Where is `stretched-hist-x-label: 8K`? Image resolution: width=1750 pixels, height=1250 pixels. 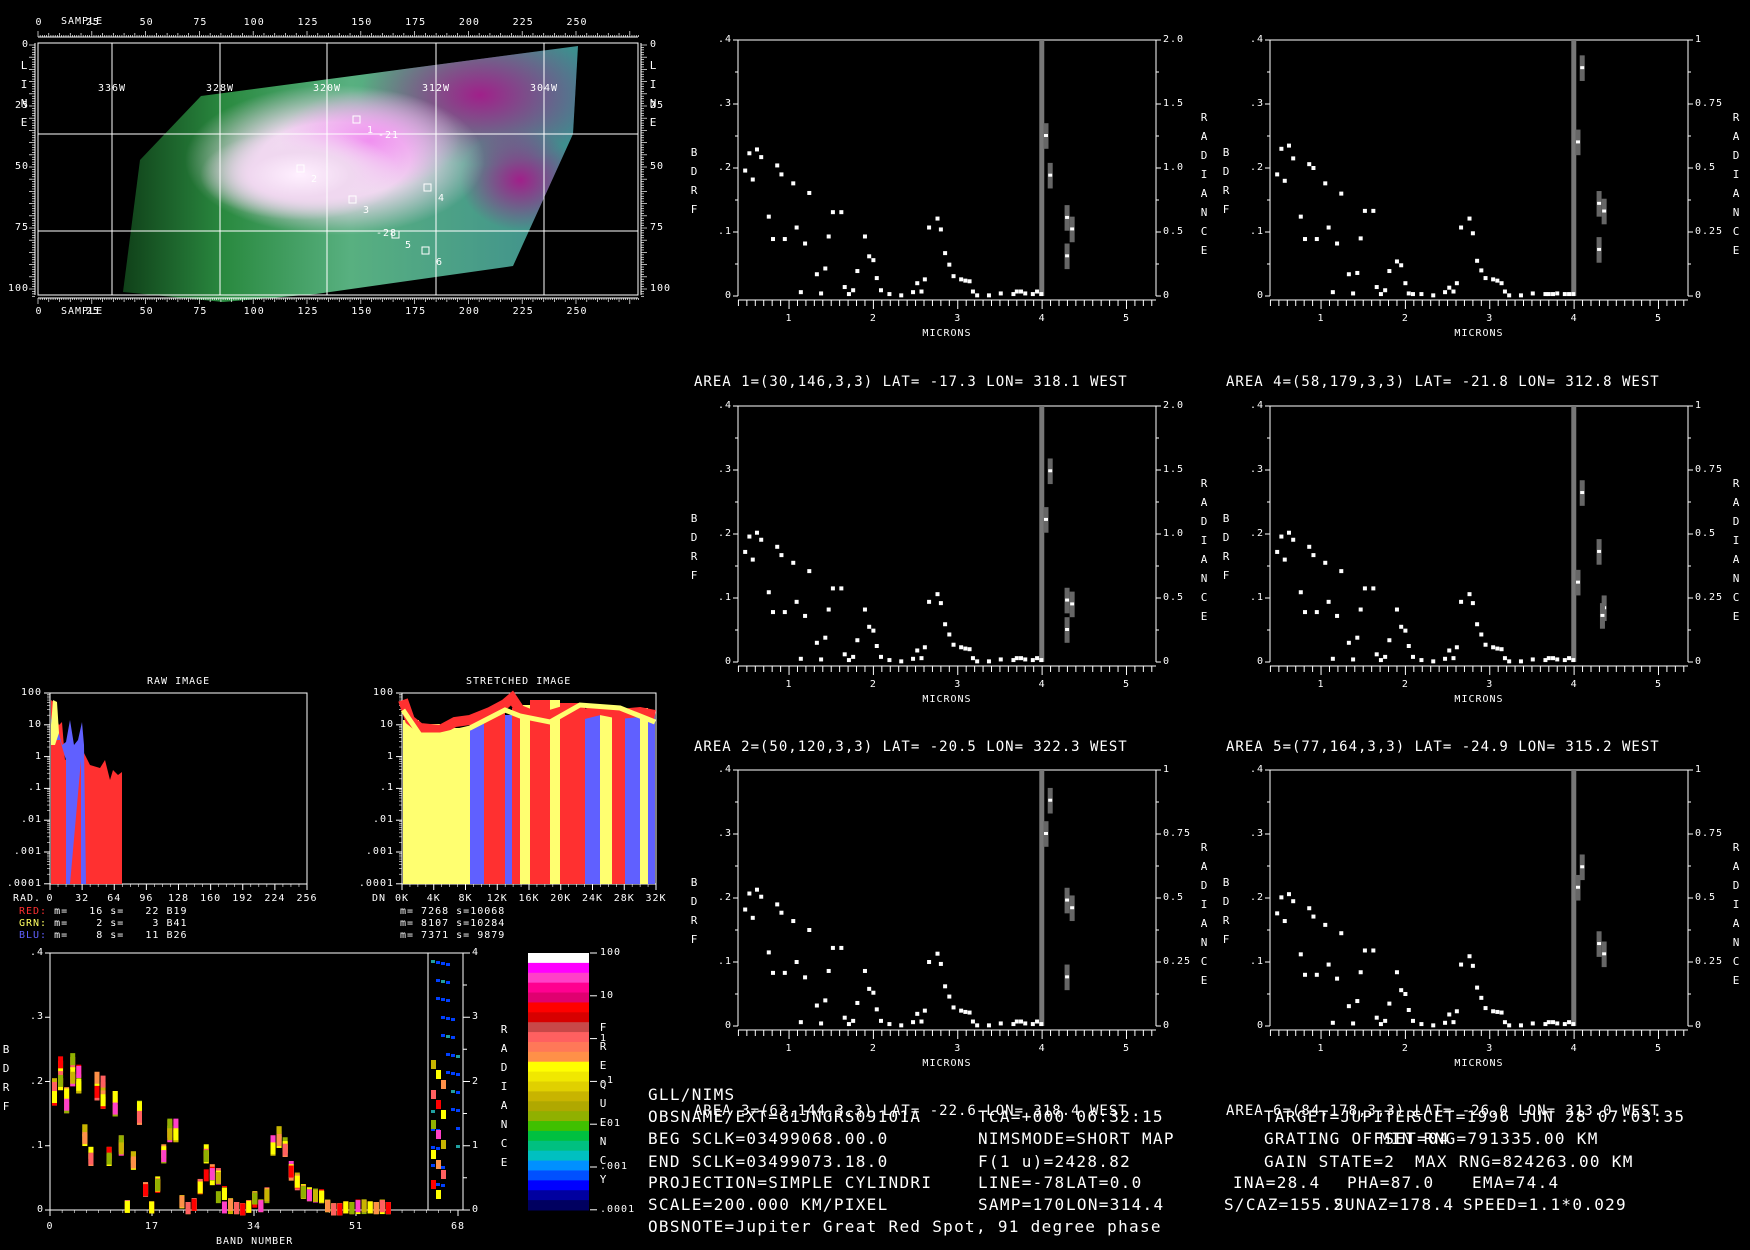 stretched-hist-x-label: 8K is located at coordinates (465, 898).